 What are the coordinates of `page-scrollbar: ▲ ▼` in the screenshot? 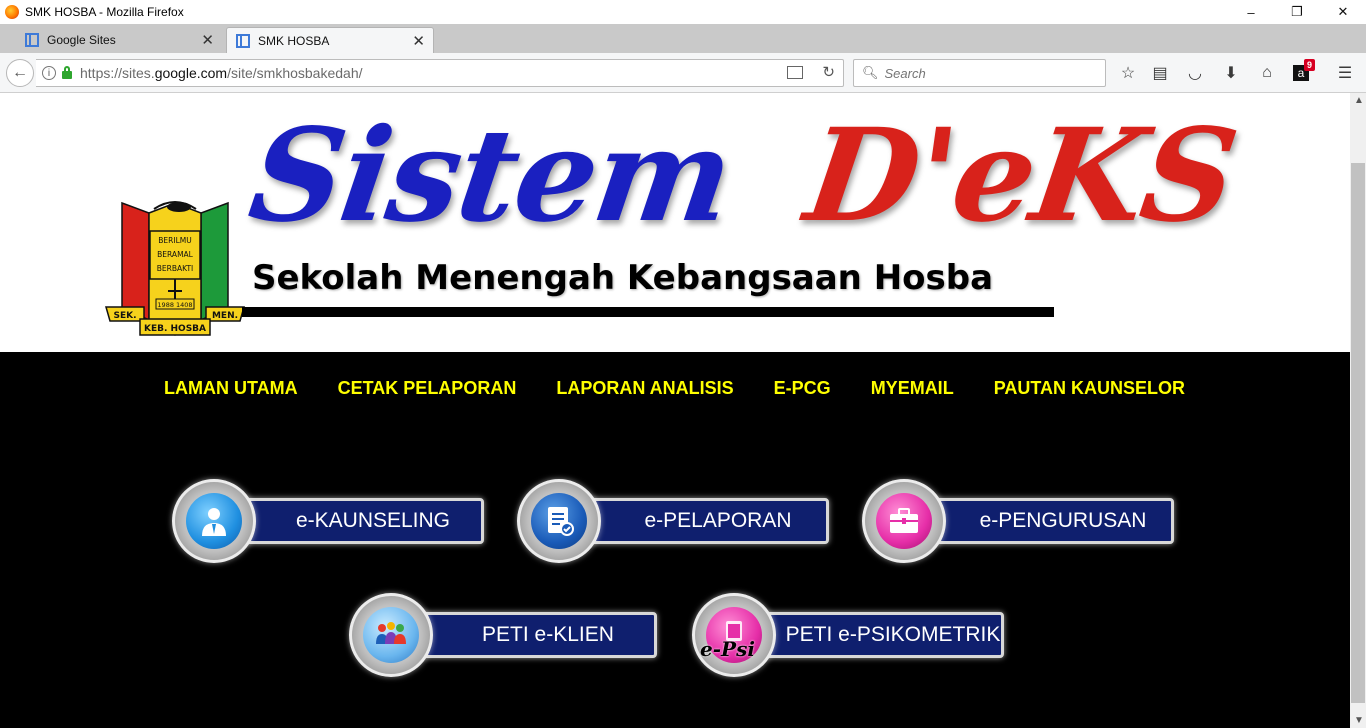 It's located at (1358, 410).